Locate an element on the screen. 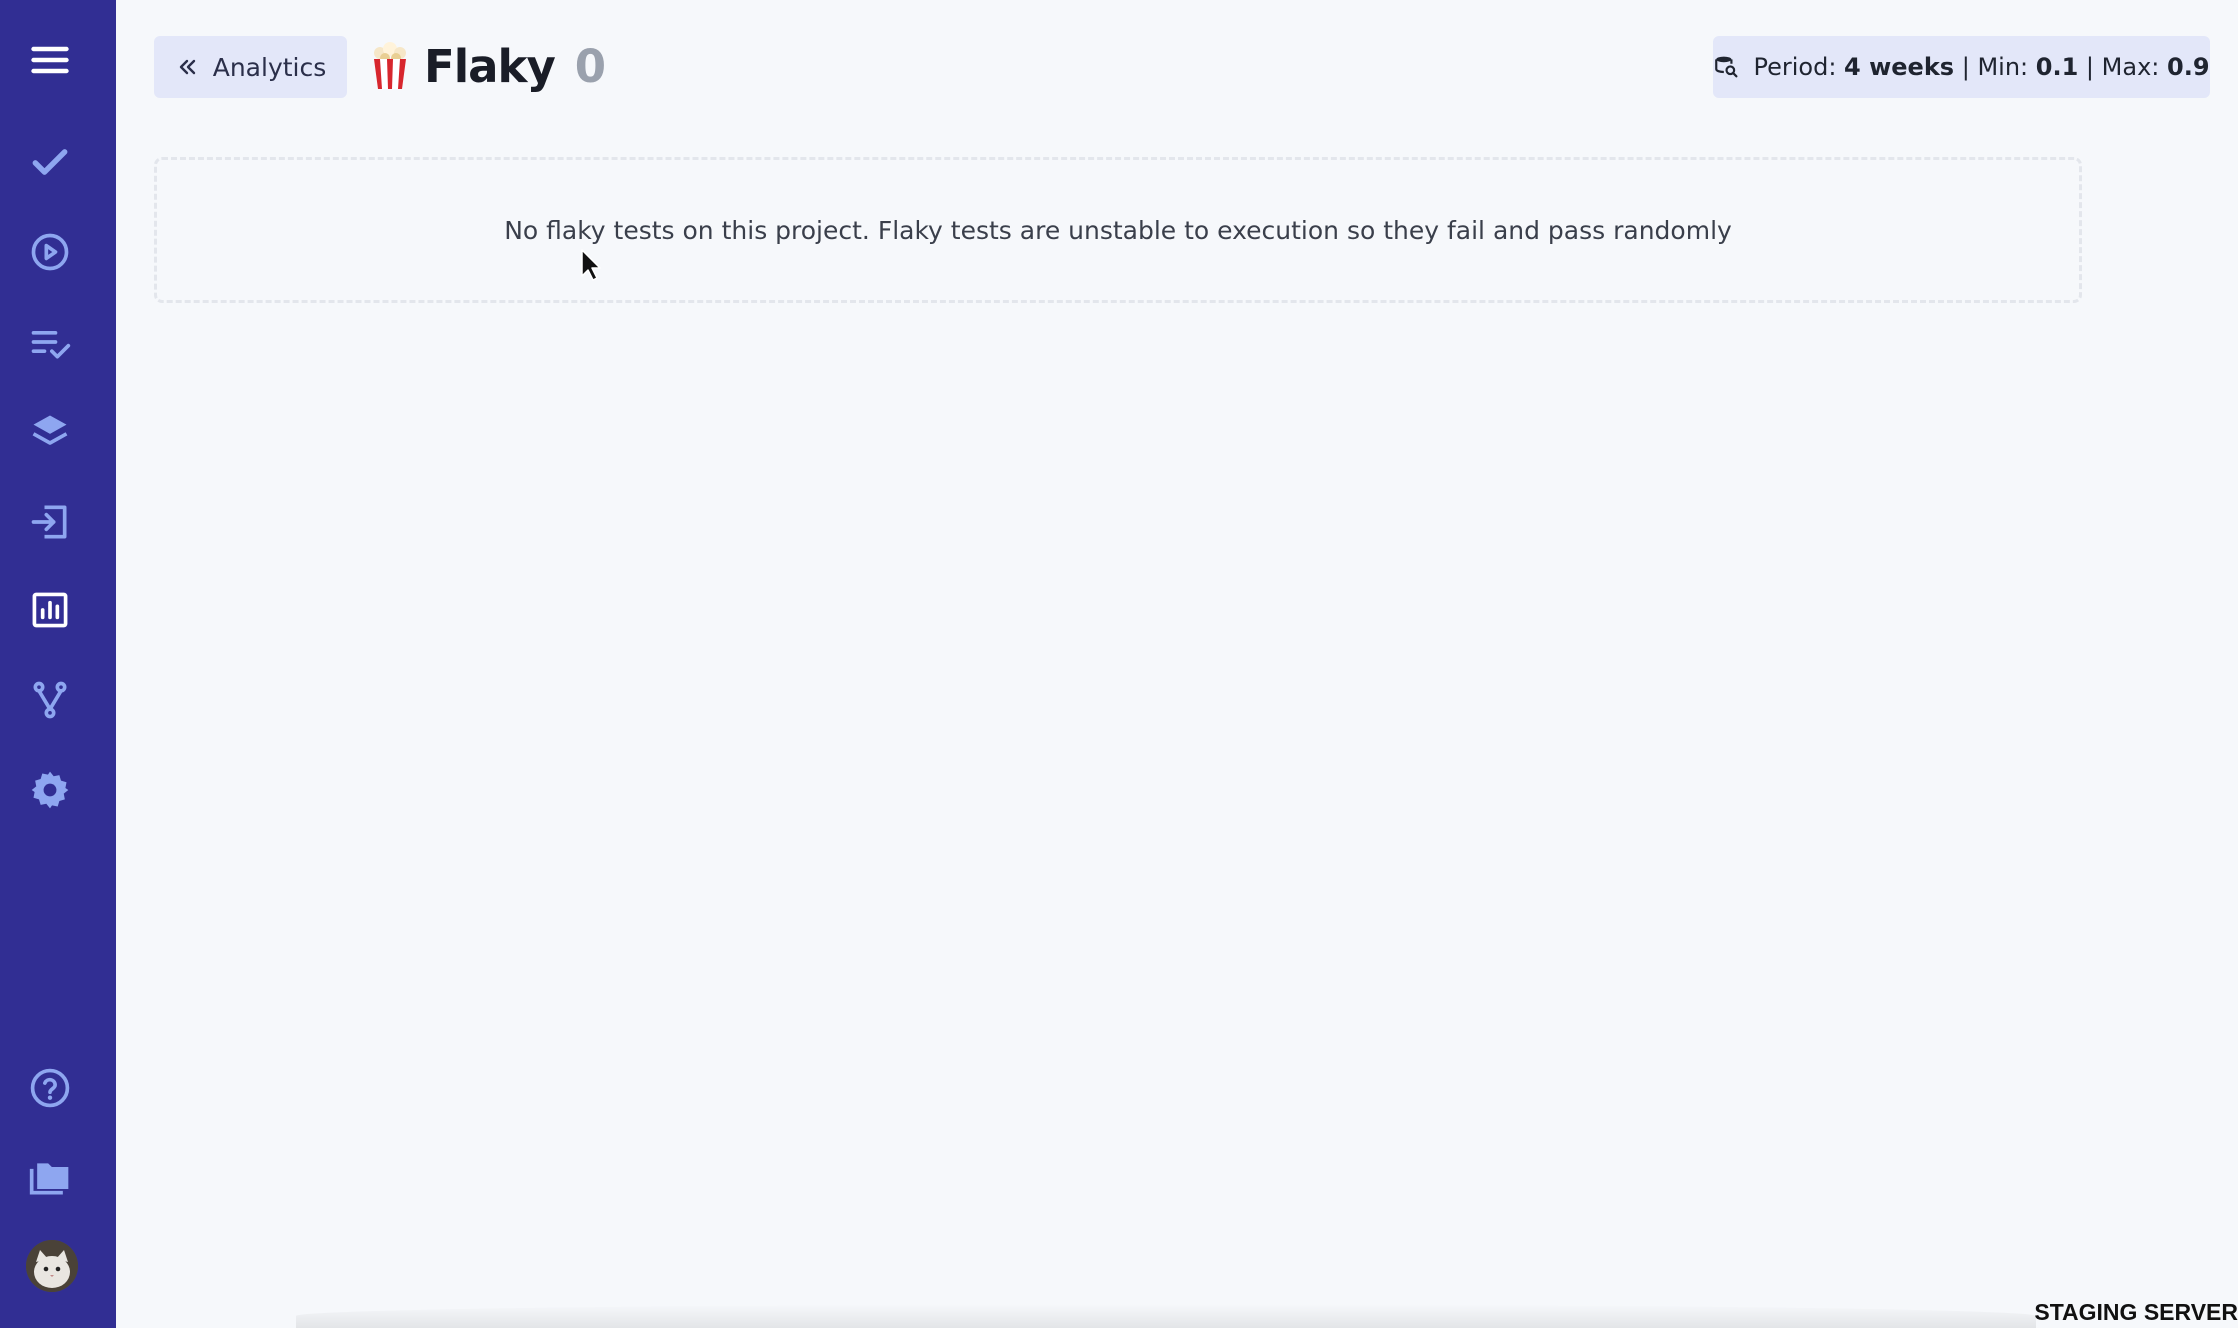 Image resolution: width=2238 pixels, height=1328 pixels. staging-server-badge: STAGING SERVER is located at coordinates (2136, 1312).